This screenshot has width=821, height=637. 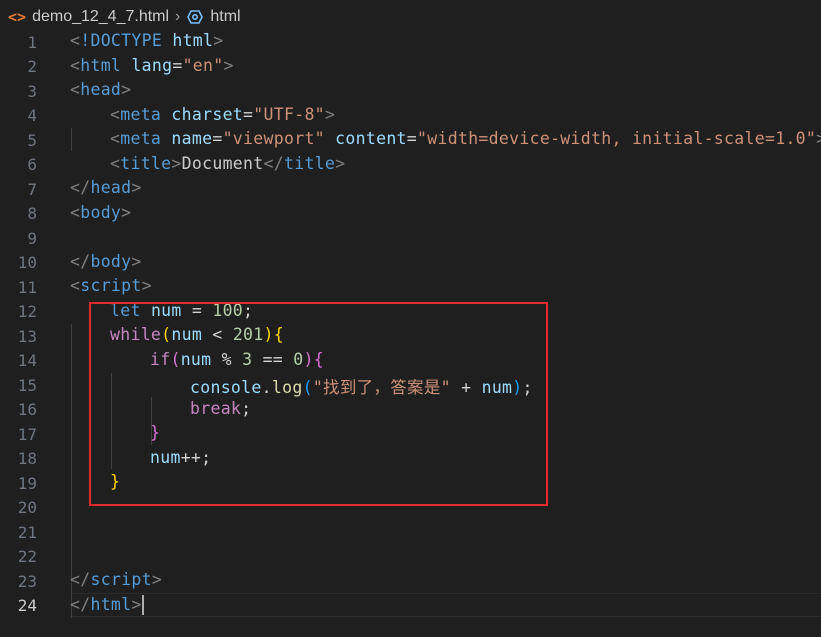 What do you see at coordinates (32, 189) in the screenshot?
I see `line-number: 7` at bounding box center [32, 189].